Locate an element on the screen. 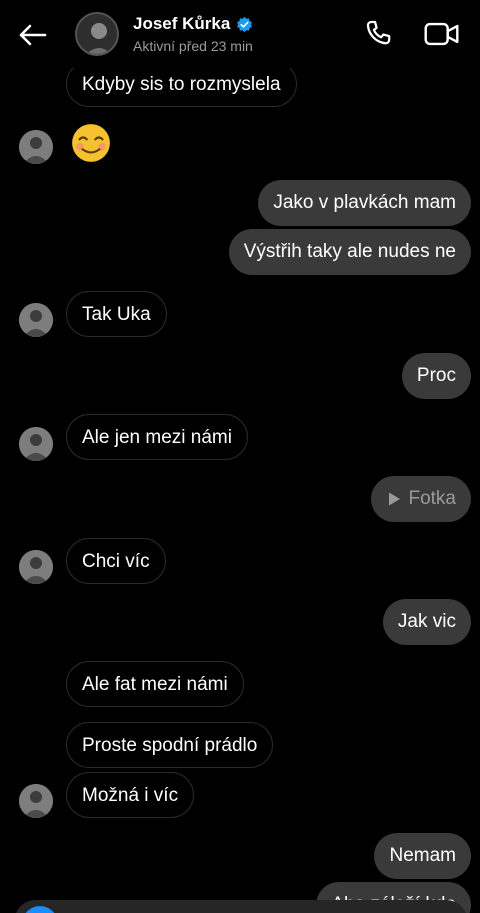 This screenshot has height=913, width=480. chat-header: Josef Kůrka Aktivní před 23 min is located at coordinates (240, 34).